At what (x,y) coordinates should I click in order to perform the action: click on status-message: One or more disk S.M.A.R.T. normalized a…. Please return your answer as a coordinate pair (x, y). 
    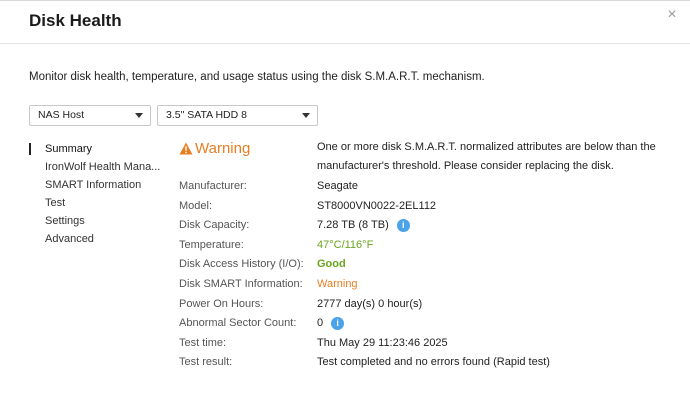
    Looking at the image, I should click on (486, 156).